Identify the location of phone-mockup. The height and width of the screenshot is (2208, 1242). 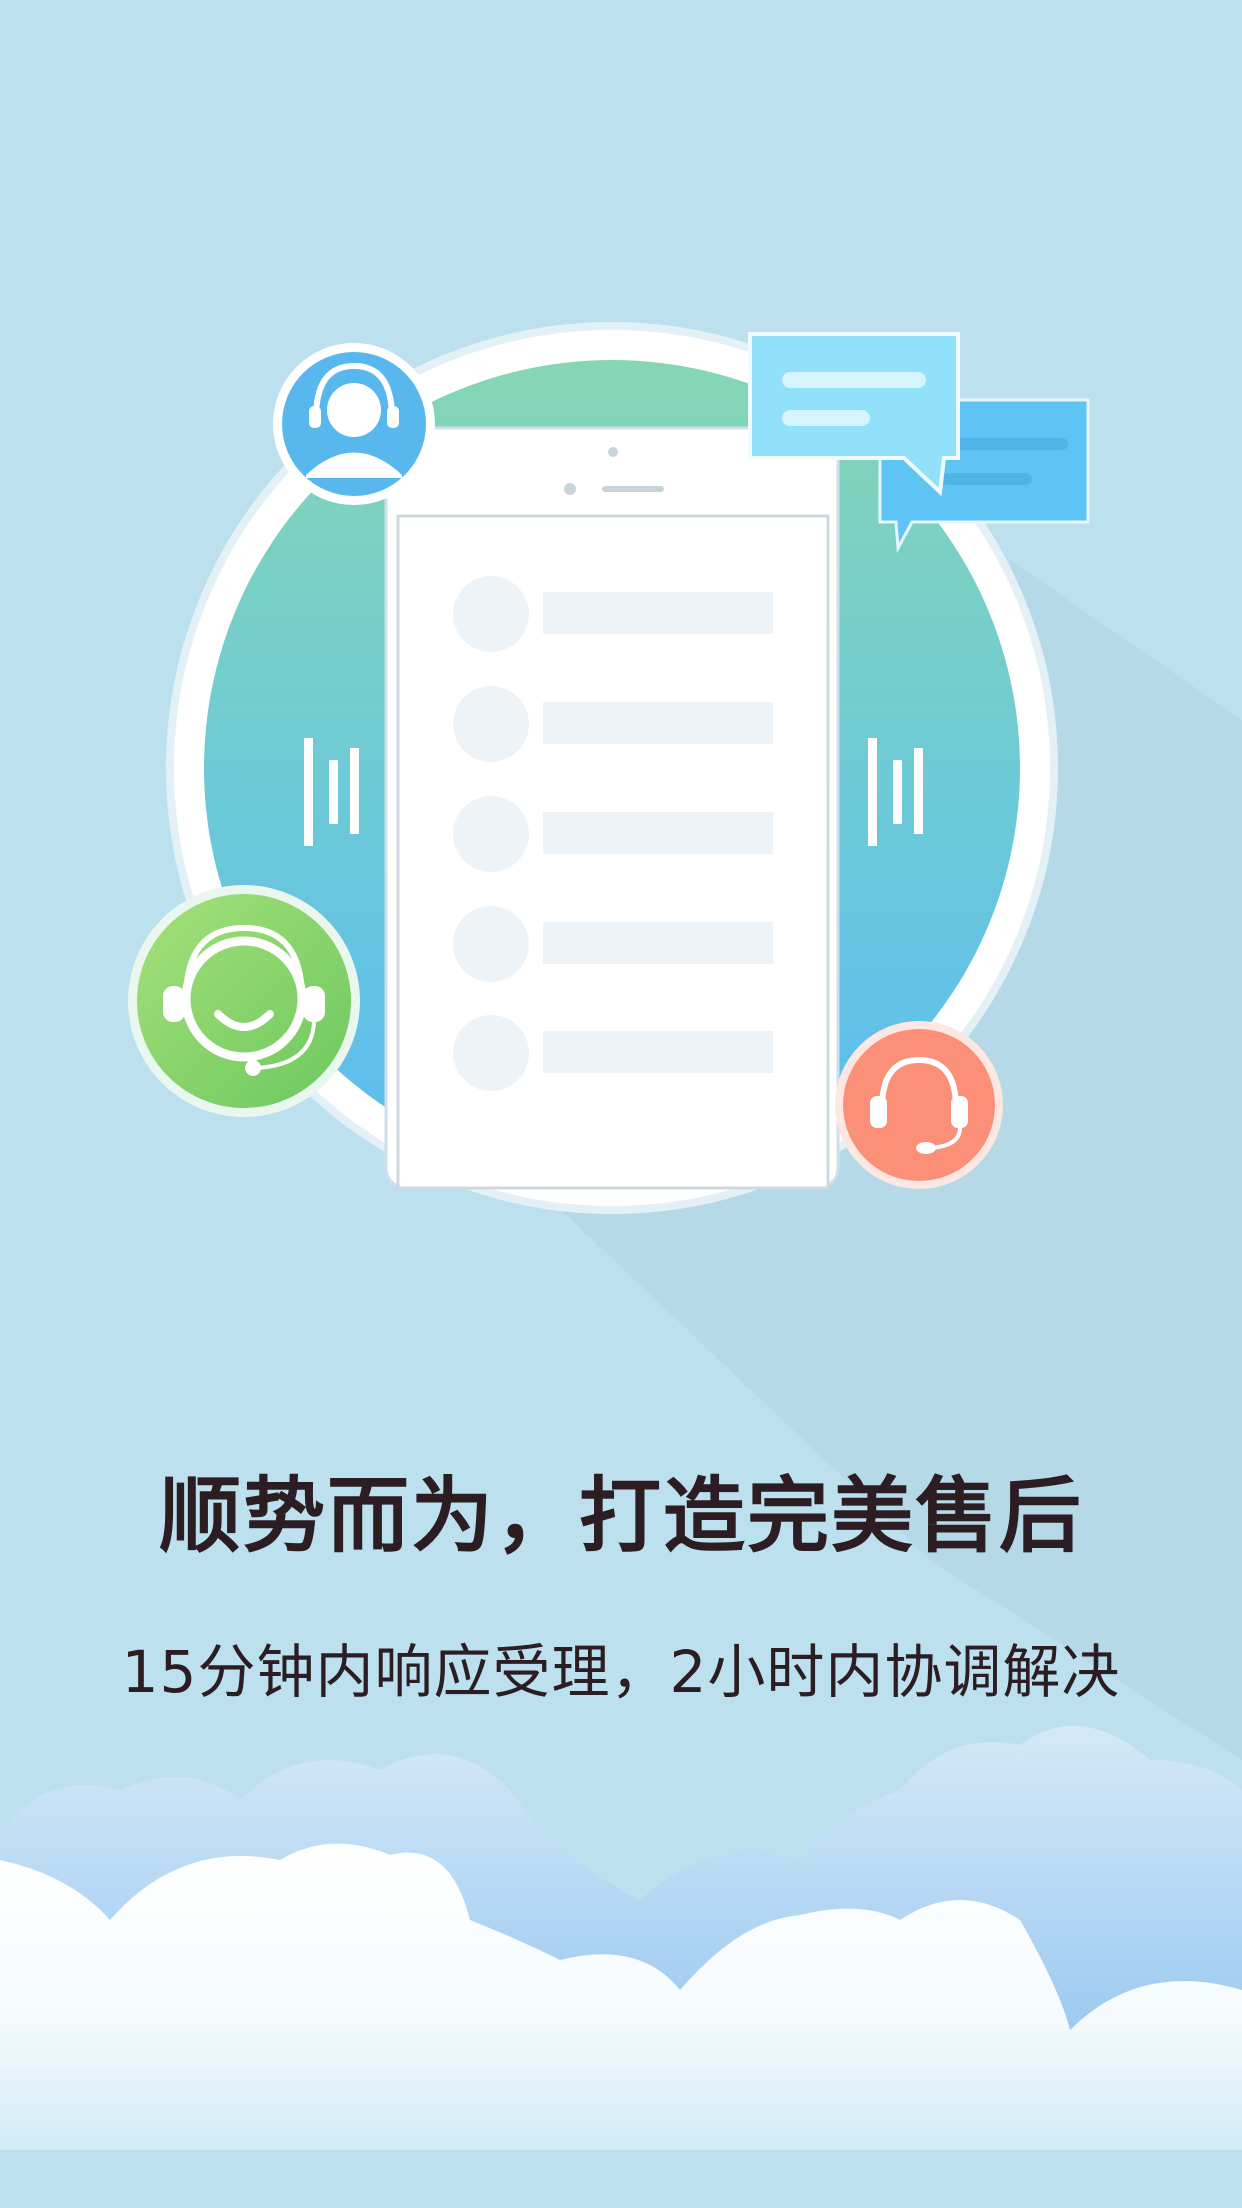
(612, 808).